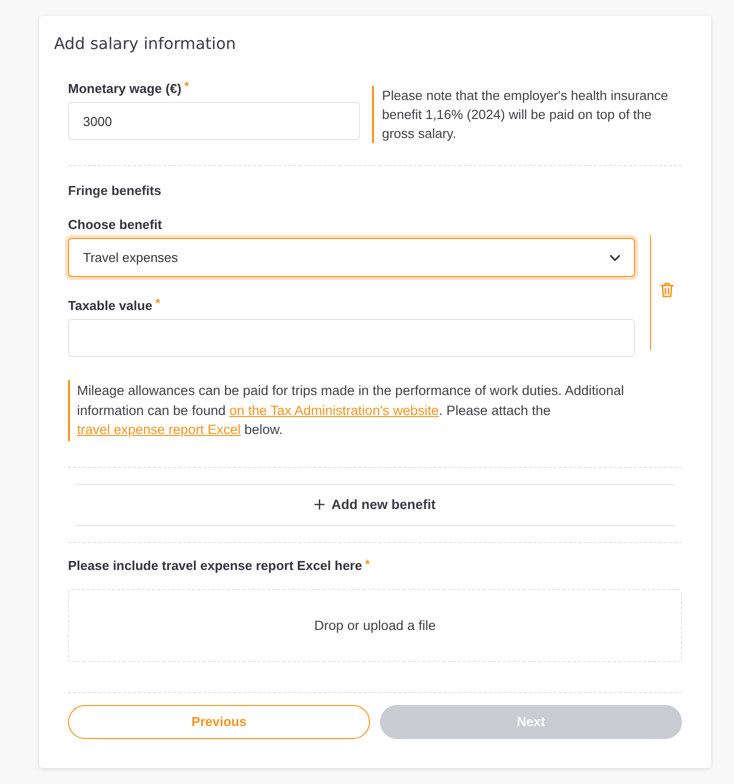 This screenshot has height=784, width=734. Describe the element at coordinates (145, 44) in the screenshot. I see `form-title: Add salary information` at that location.